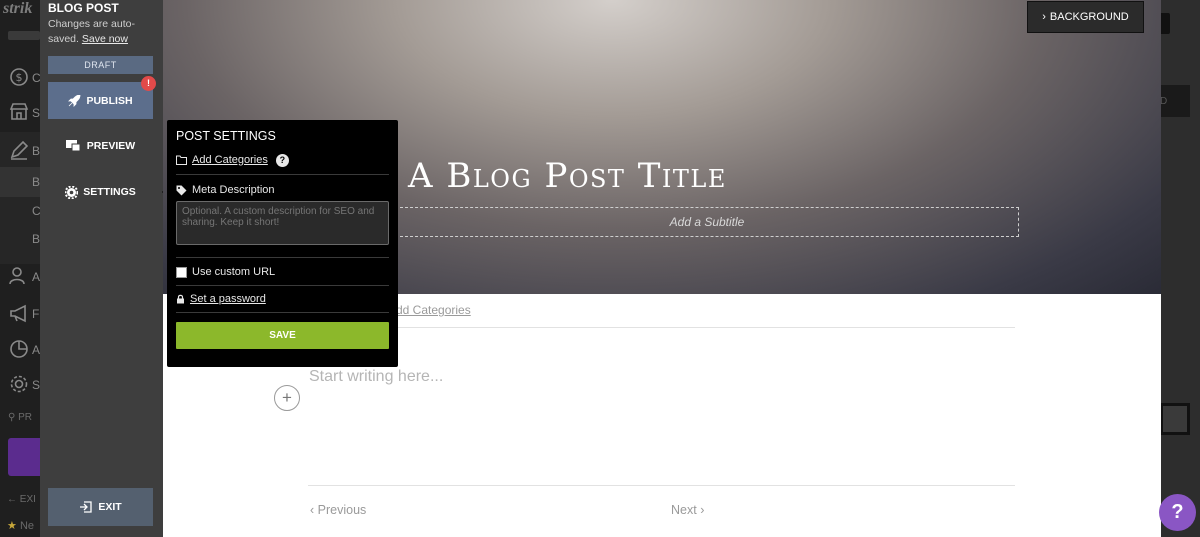  I want to click on background-button: › BACKGROUND, so click(1085, 17).